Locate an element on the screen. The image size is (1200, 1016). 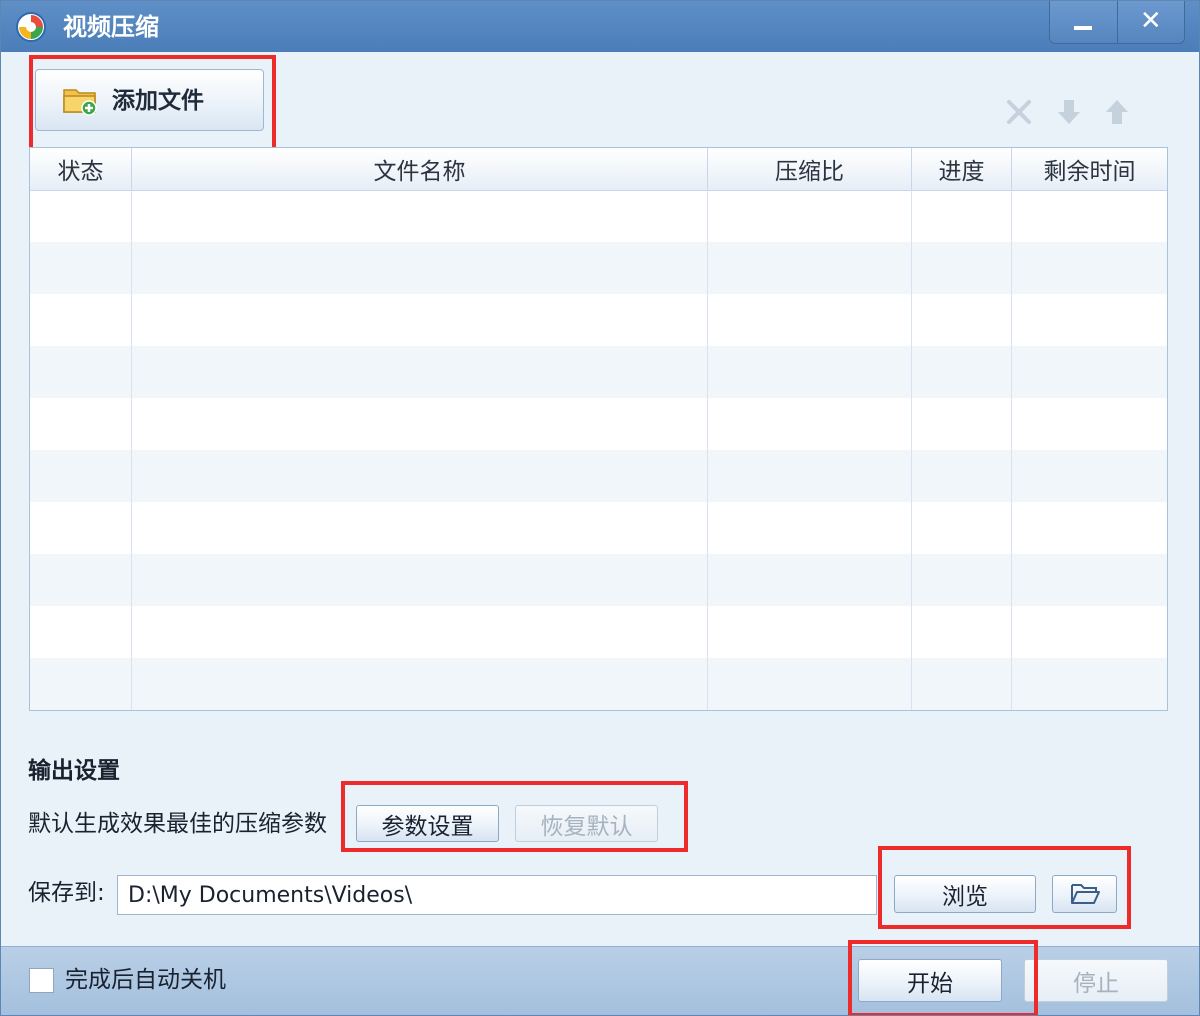
move-up-button is located at coordinates (1117, 112).